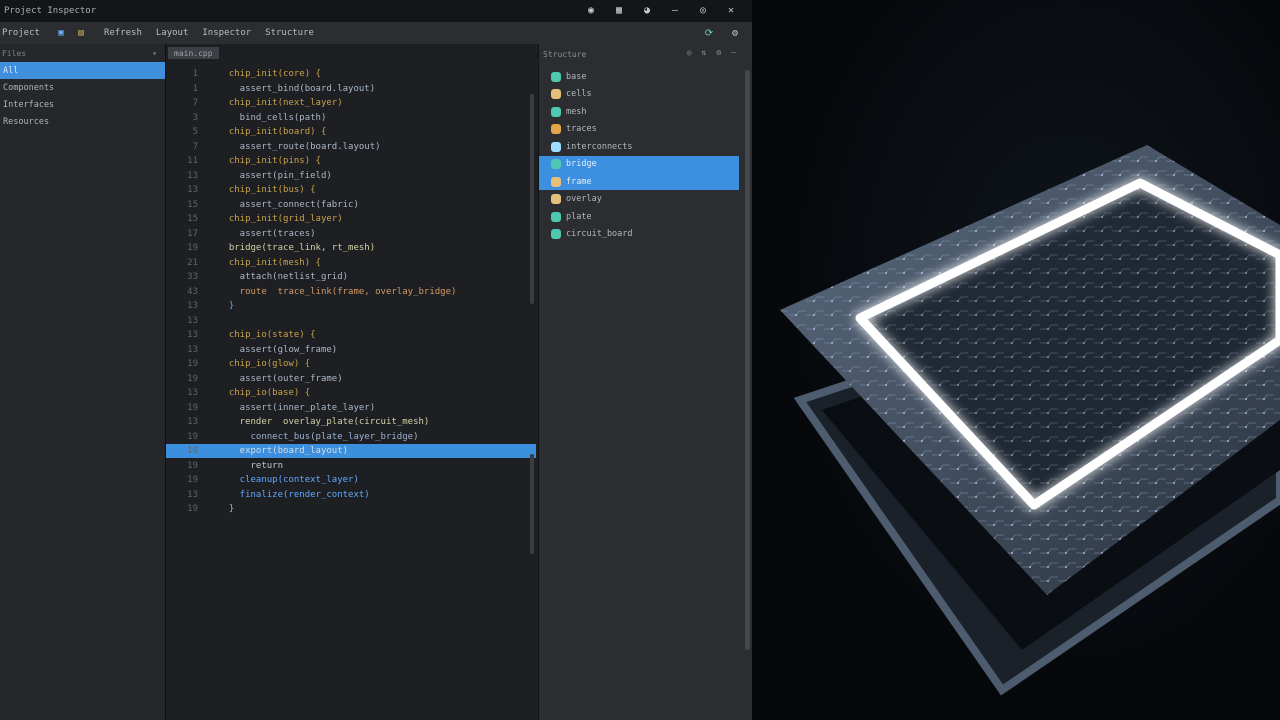 The height and width of the screenshot is (720, 1280). I want to click on code-line: 19 chip_io(glow) {, so click(352, 364).